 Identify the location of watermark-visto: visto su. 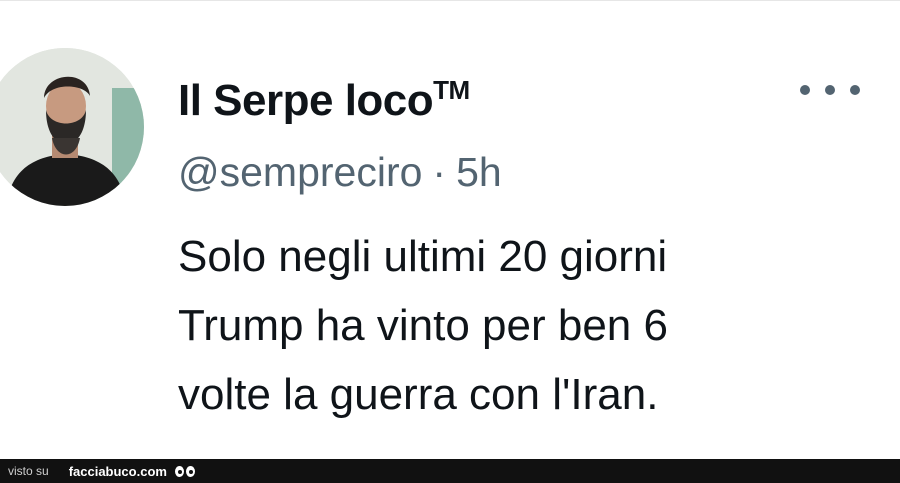
(28, 471).